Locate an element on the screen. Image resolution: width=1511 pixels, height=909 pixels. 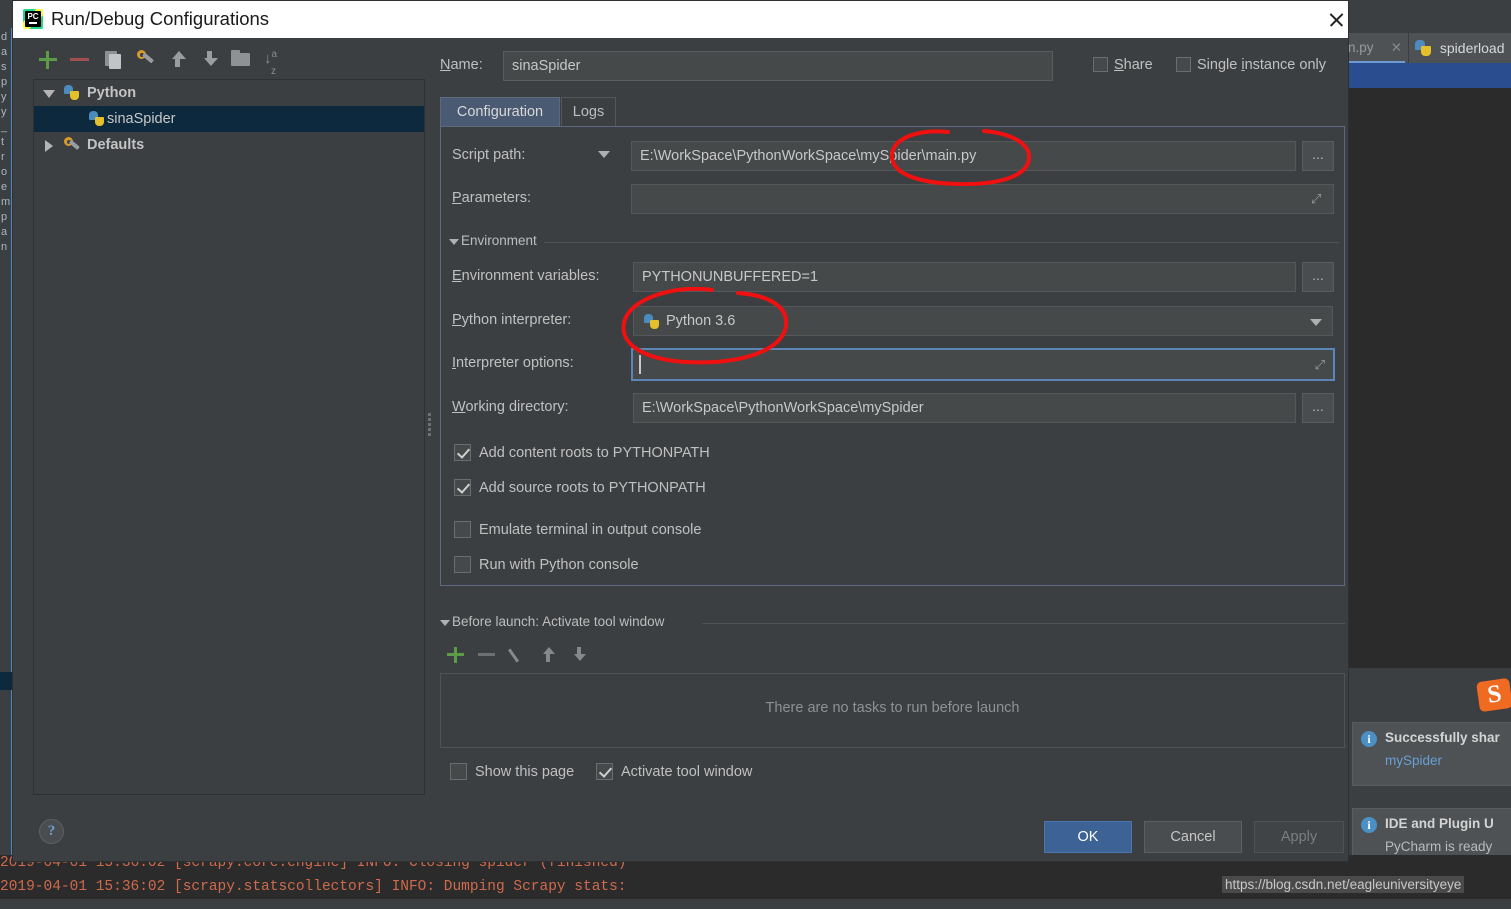
name-input: sinaSpider is located at coordinates (778, 66).